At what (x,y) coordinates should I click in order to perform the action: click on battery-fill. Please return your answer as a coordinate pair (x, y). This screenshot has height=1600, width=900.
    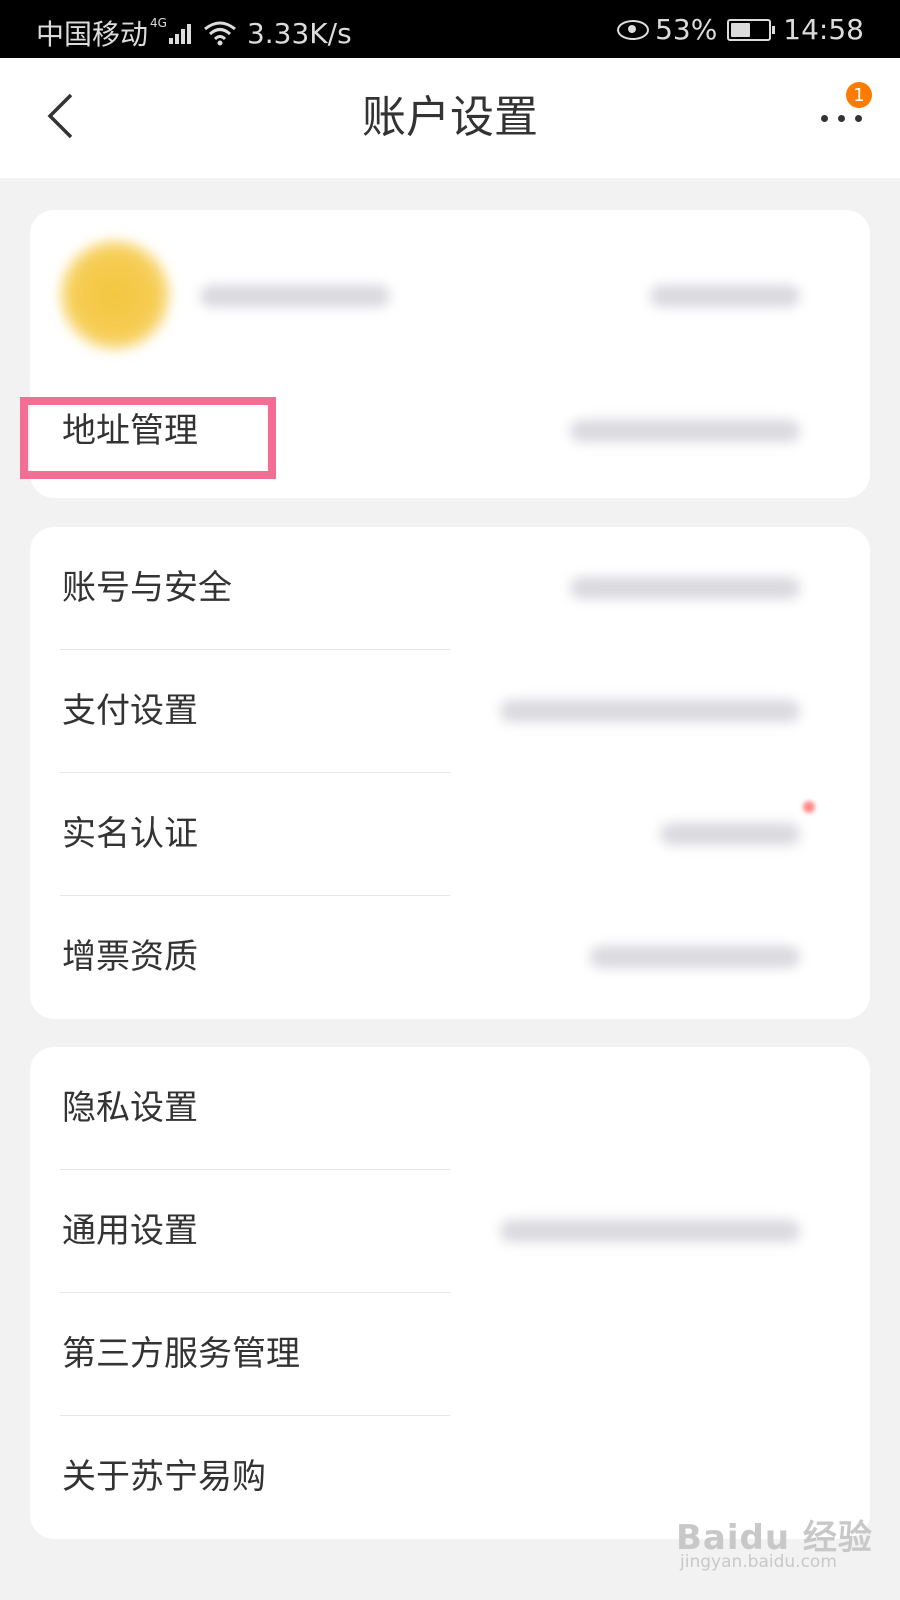
    Looking at the image, I should click on (741, 29).